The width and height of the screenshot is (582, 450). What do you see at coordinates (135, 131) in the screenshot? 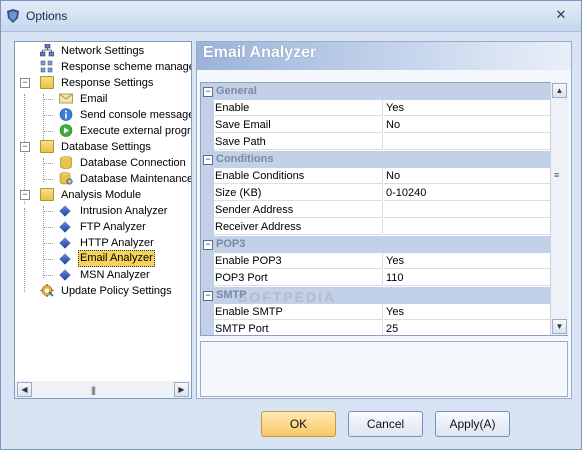
I see `tree-item-label: Execute external program` at bounding box center [135, 131].